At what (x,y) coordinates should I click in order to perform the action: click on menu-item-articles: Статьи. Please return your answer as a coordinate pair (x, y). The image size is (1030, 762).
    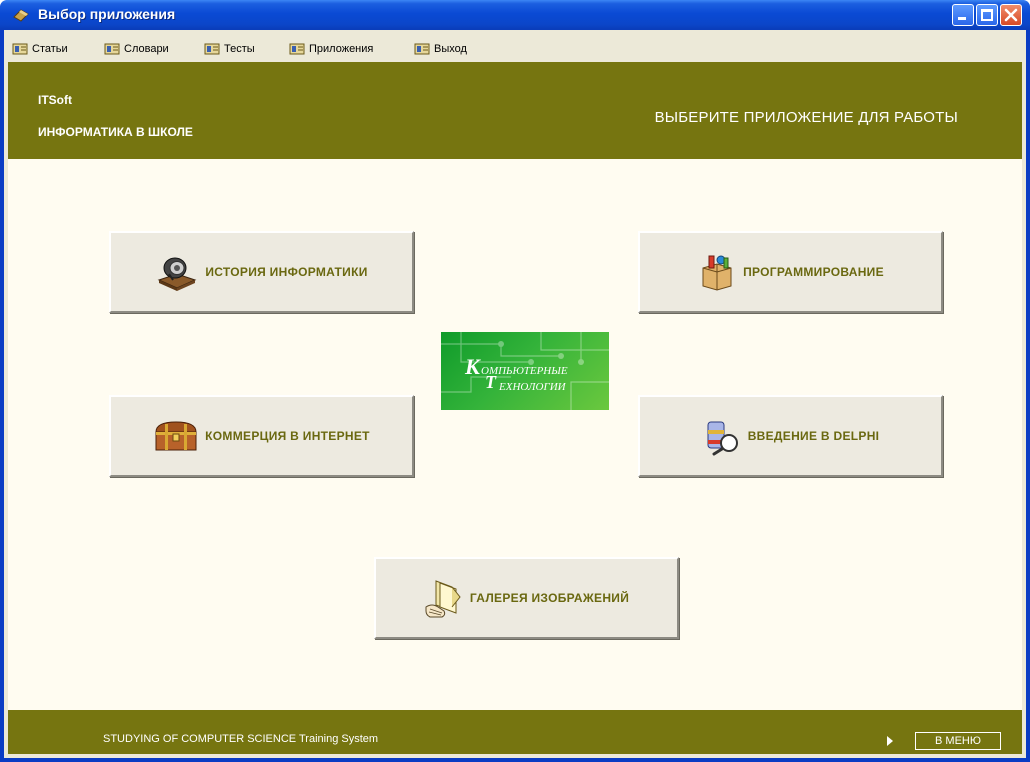
    Looking at the image, I should click on (40, 49).